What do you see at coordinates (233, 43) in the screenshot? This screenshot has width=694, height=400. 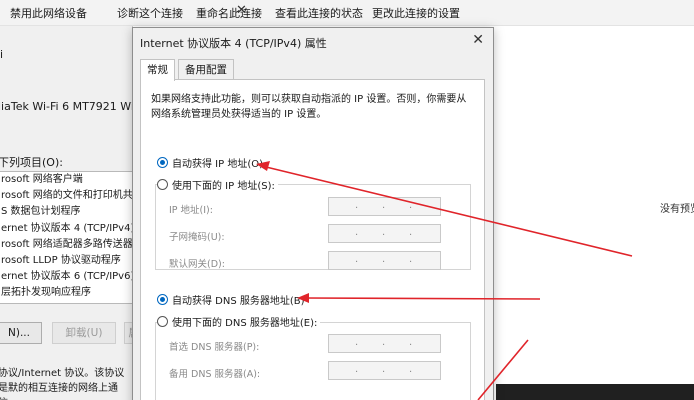 I see `dialog-title: Internet 协议版本 4 (TCP/IPv4) 属性` at bounding box center [233, 43].